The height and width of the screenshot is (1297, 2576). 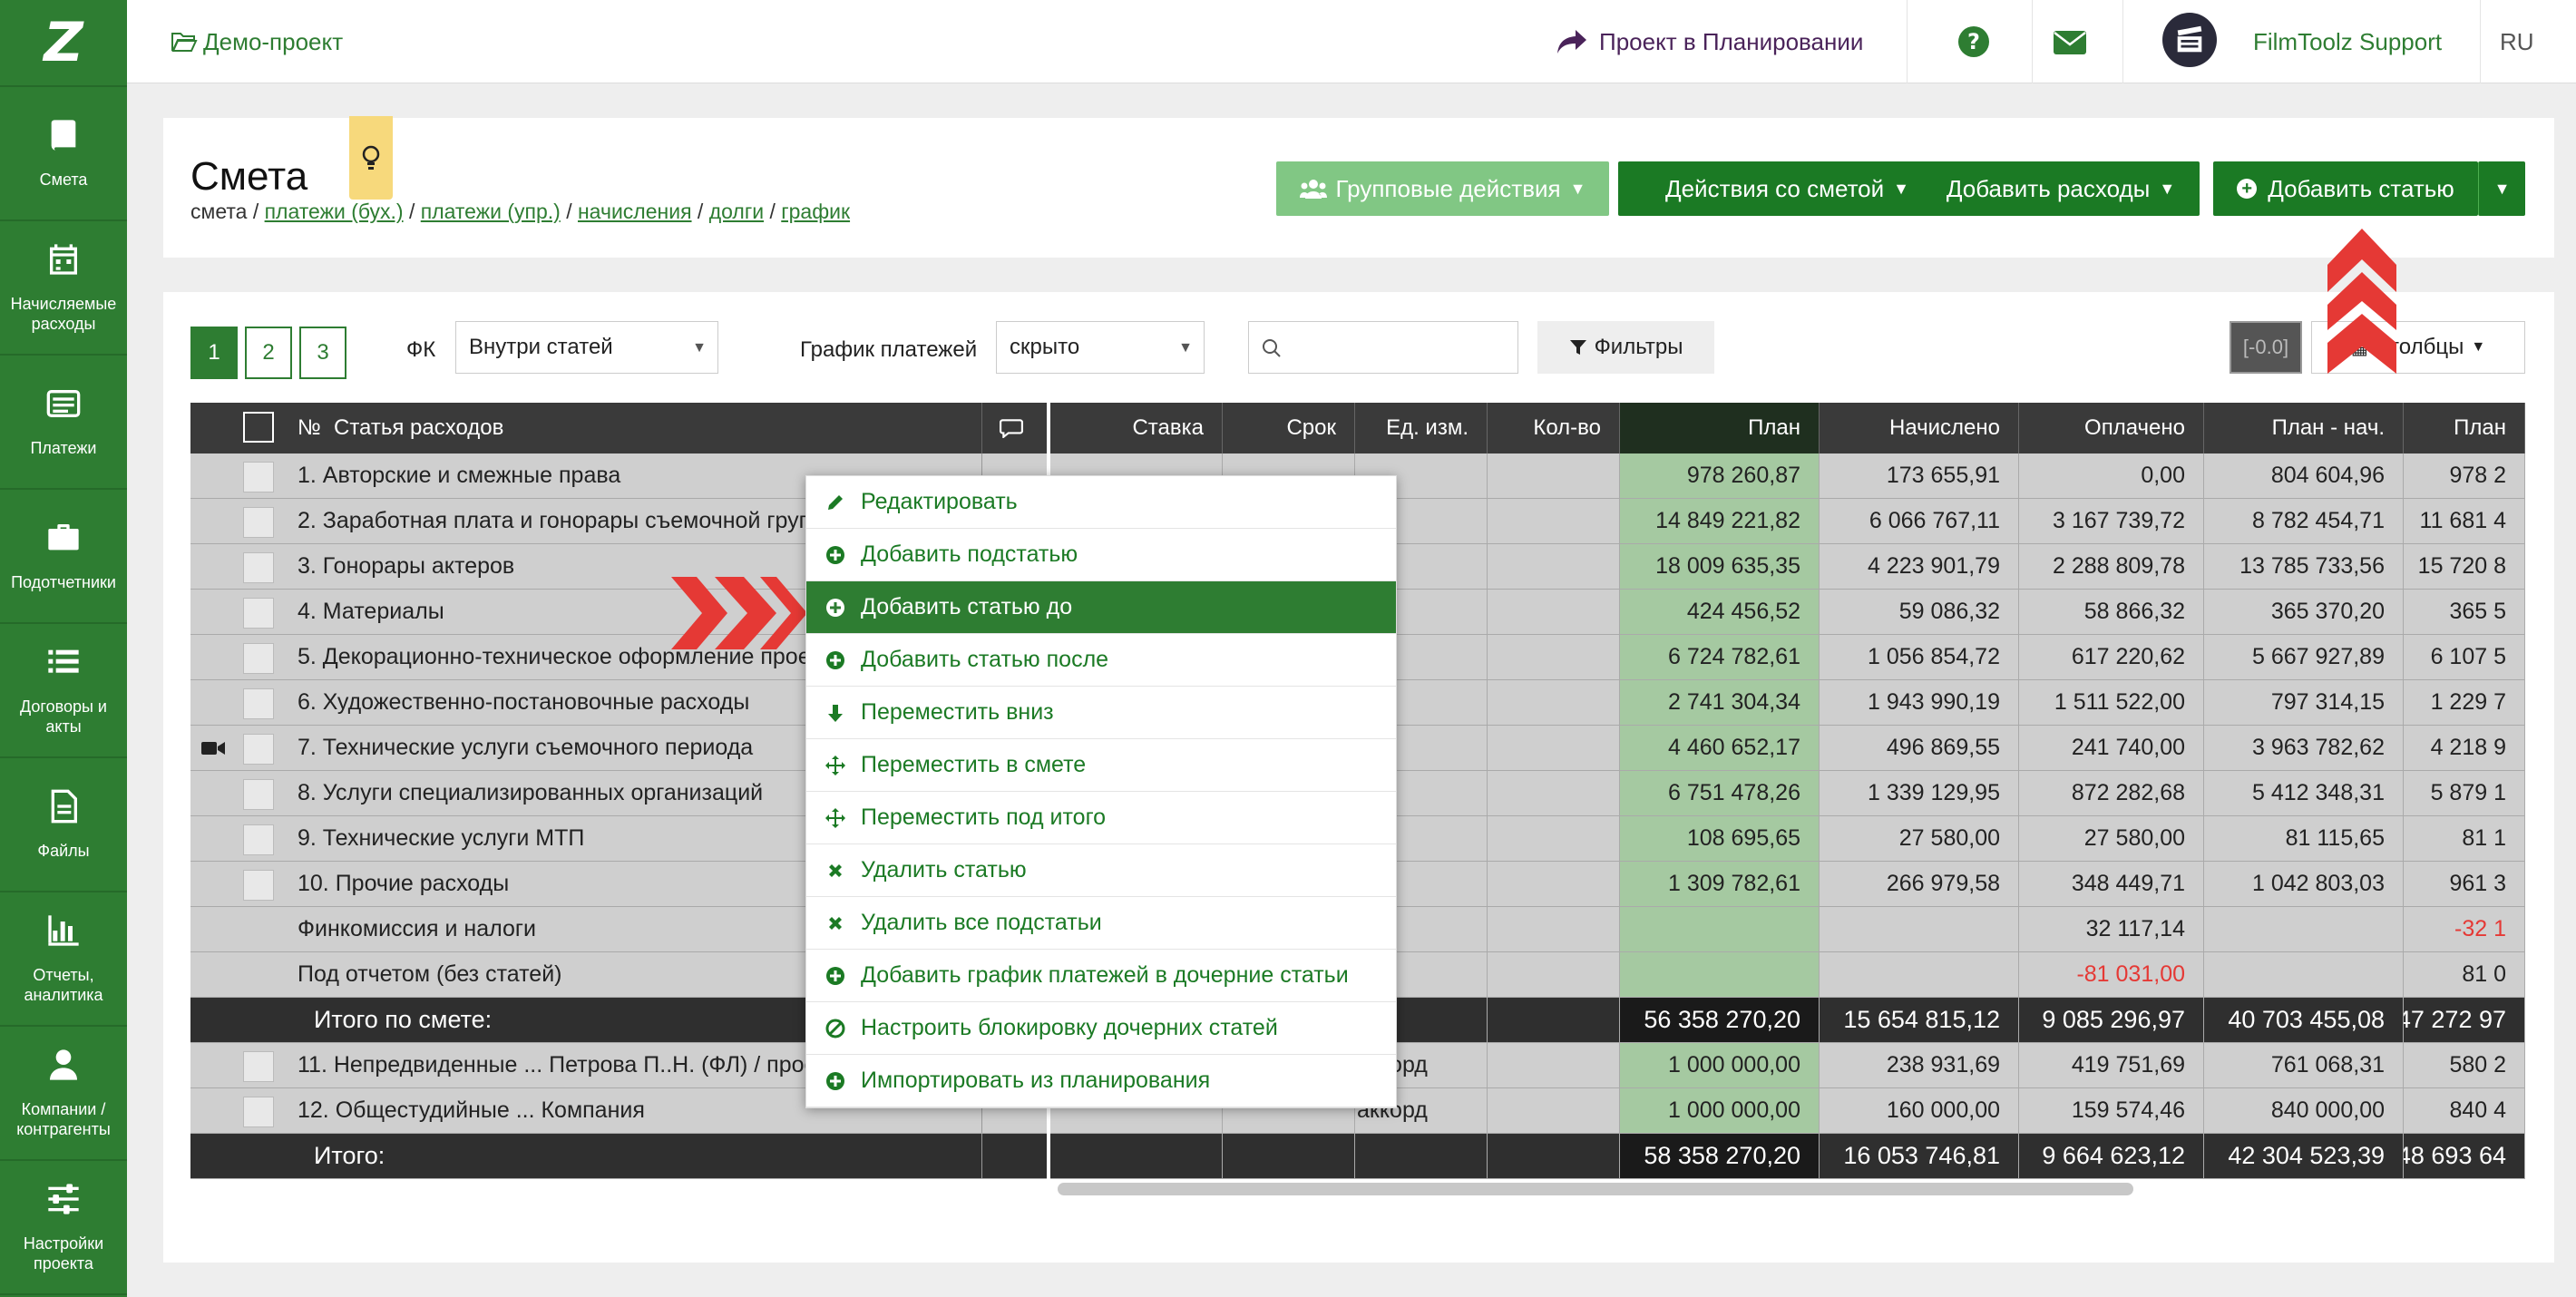 I want to click on context-menu-item: Импортировать из планирования, so click(x=1101, y=1081).